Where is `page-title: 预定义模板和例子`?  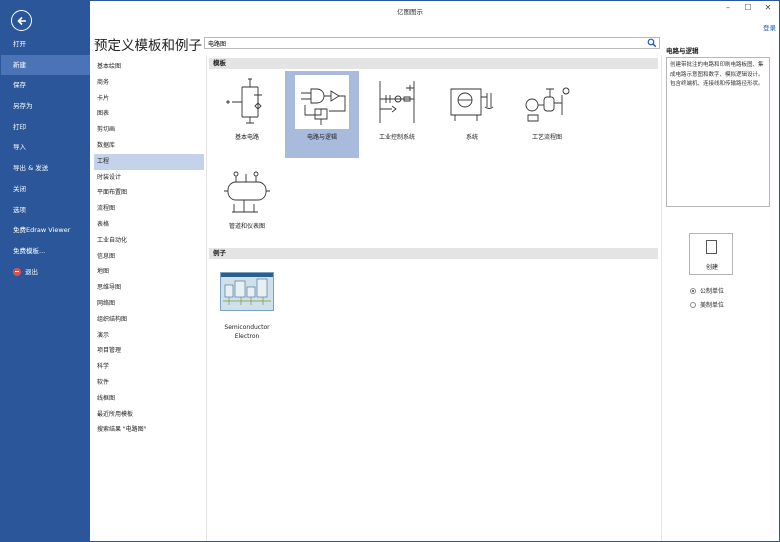
page-title: 预定义模板和例子 is located at coordinates (148, 46).